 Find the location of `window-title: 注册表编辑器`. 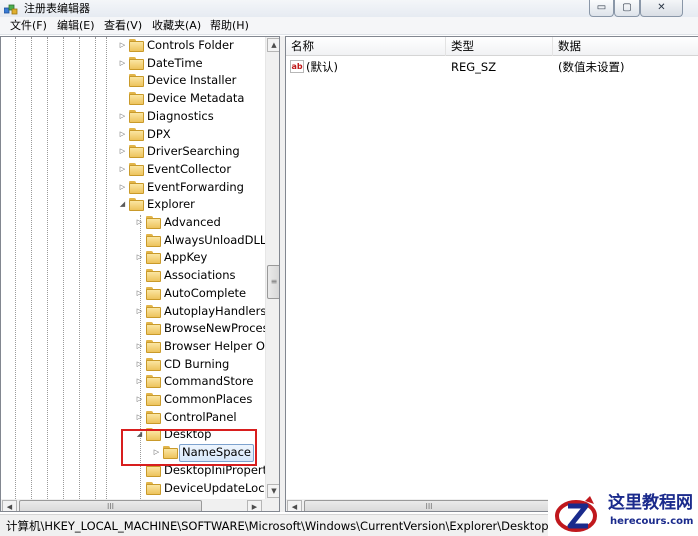

window-title: 注册表编辑器 is located at coordinates (57, 8).